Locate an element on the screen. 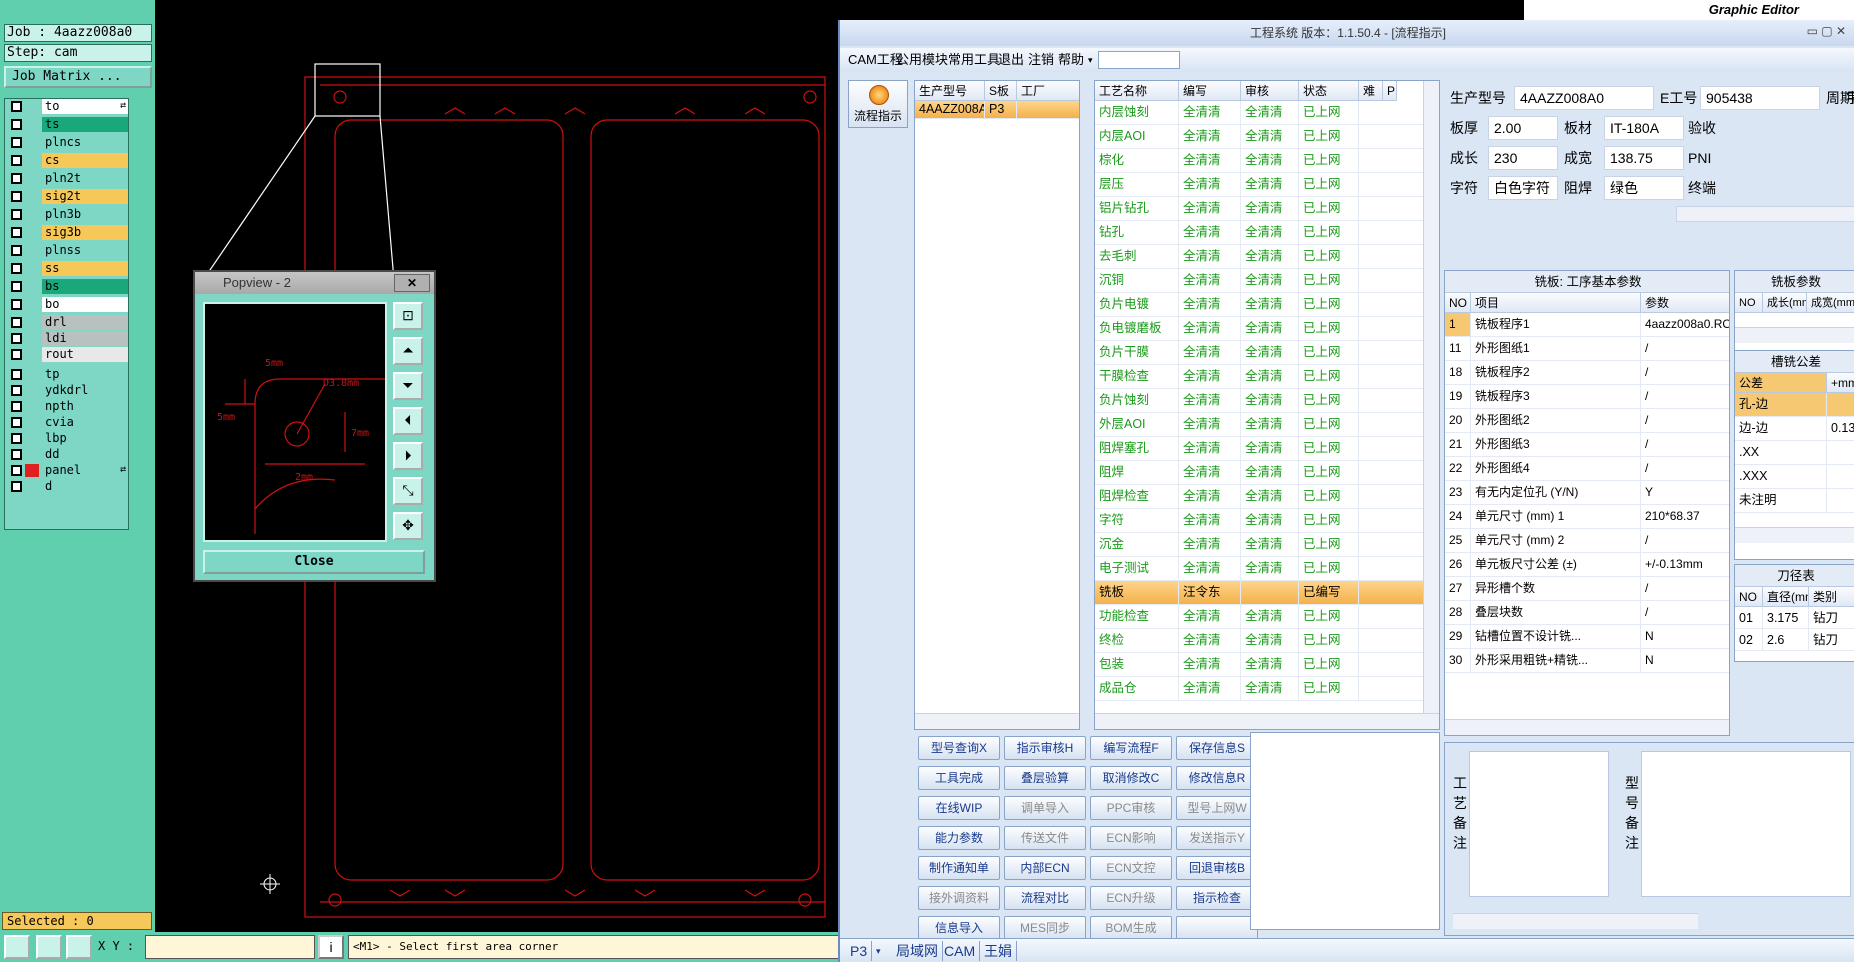 The image size is (1854, 962). tab-3: 王娟 is located at coordinates (998, 951).